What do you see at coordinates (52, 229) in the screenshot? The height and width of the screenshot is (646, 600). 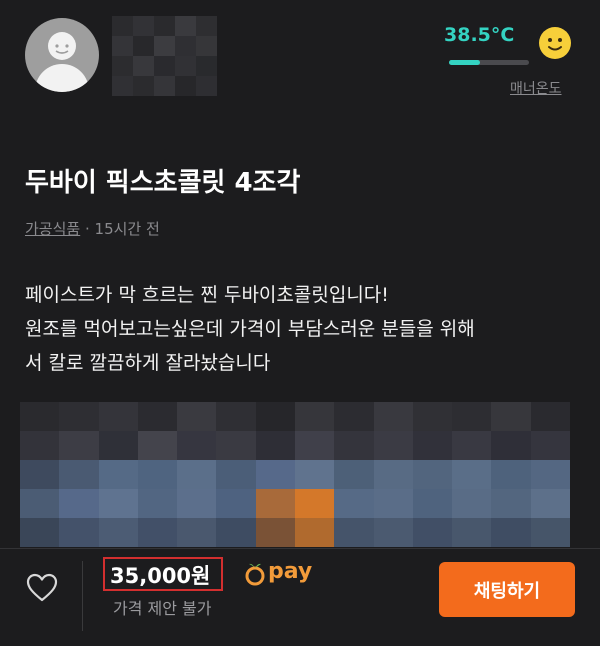 I see `listing-category-link: 가공식품` at bounding box center [52, 229].